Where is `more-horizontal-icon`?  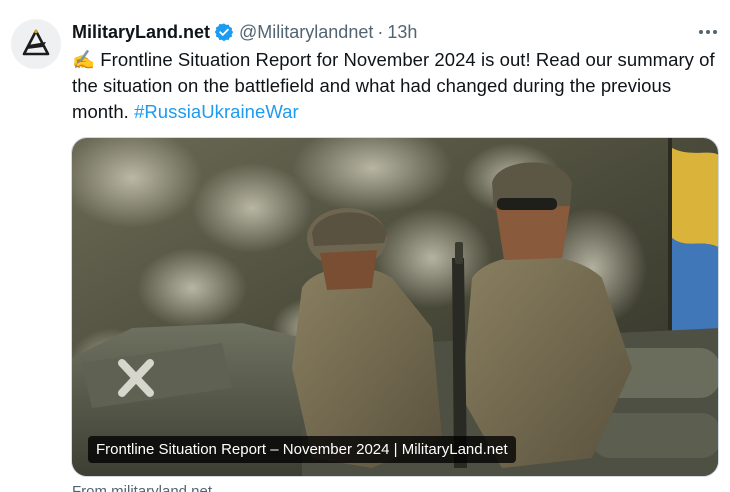 more-horizontal-icon is located at coordinates (708, 32).